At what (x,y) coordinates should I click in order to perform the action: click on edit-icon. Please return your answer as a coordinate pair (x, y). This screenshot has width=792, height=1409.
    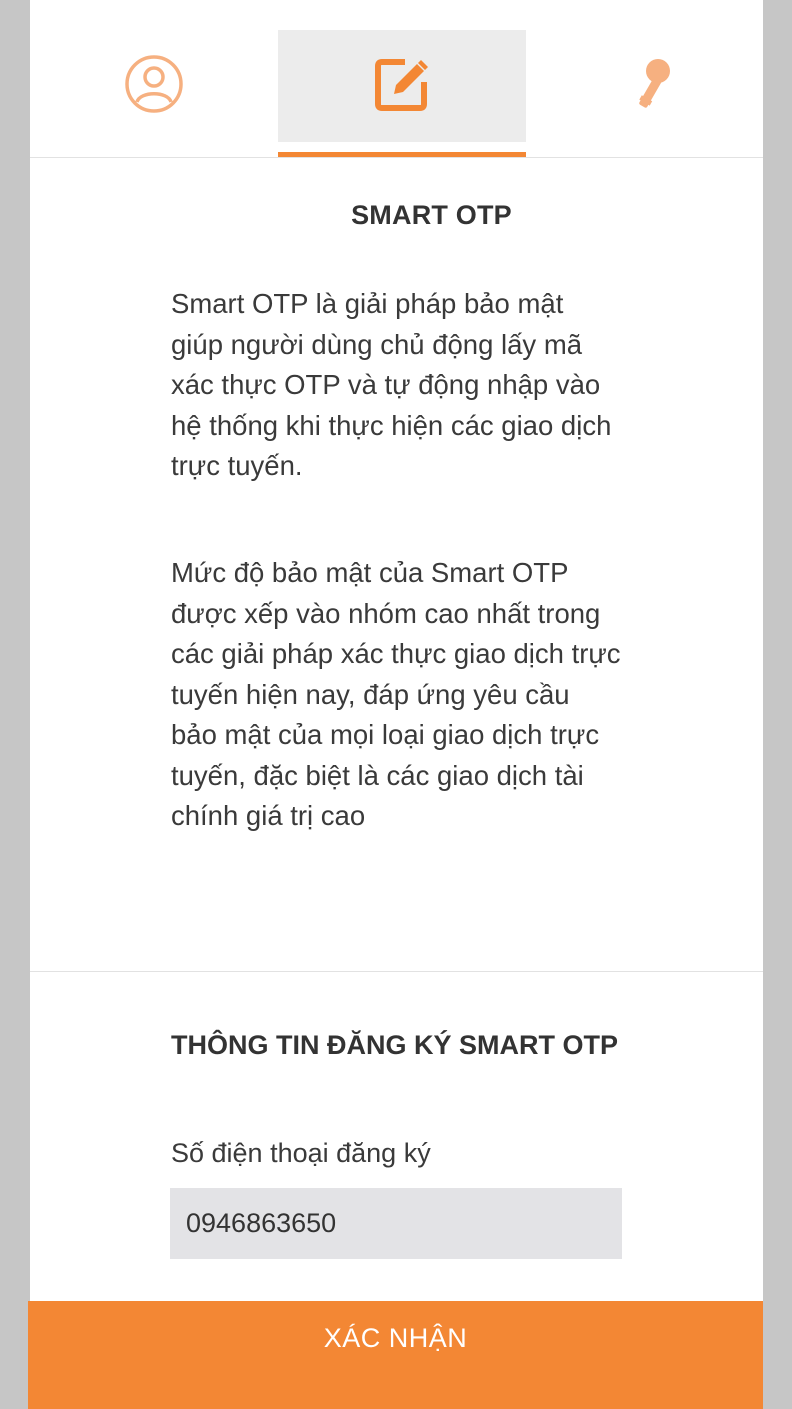
    Looking at the image, I should click on (402, 86).